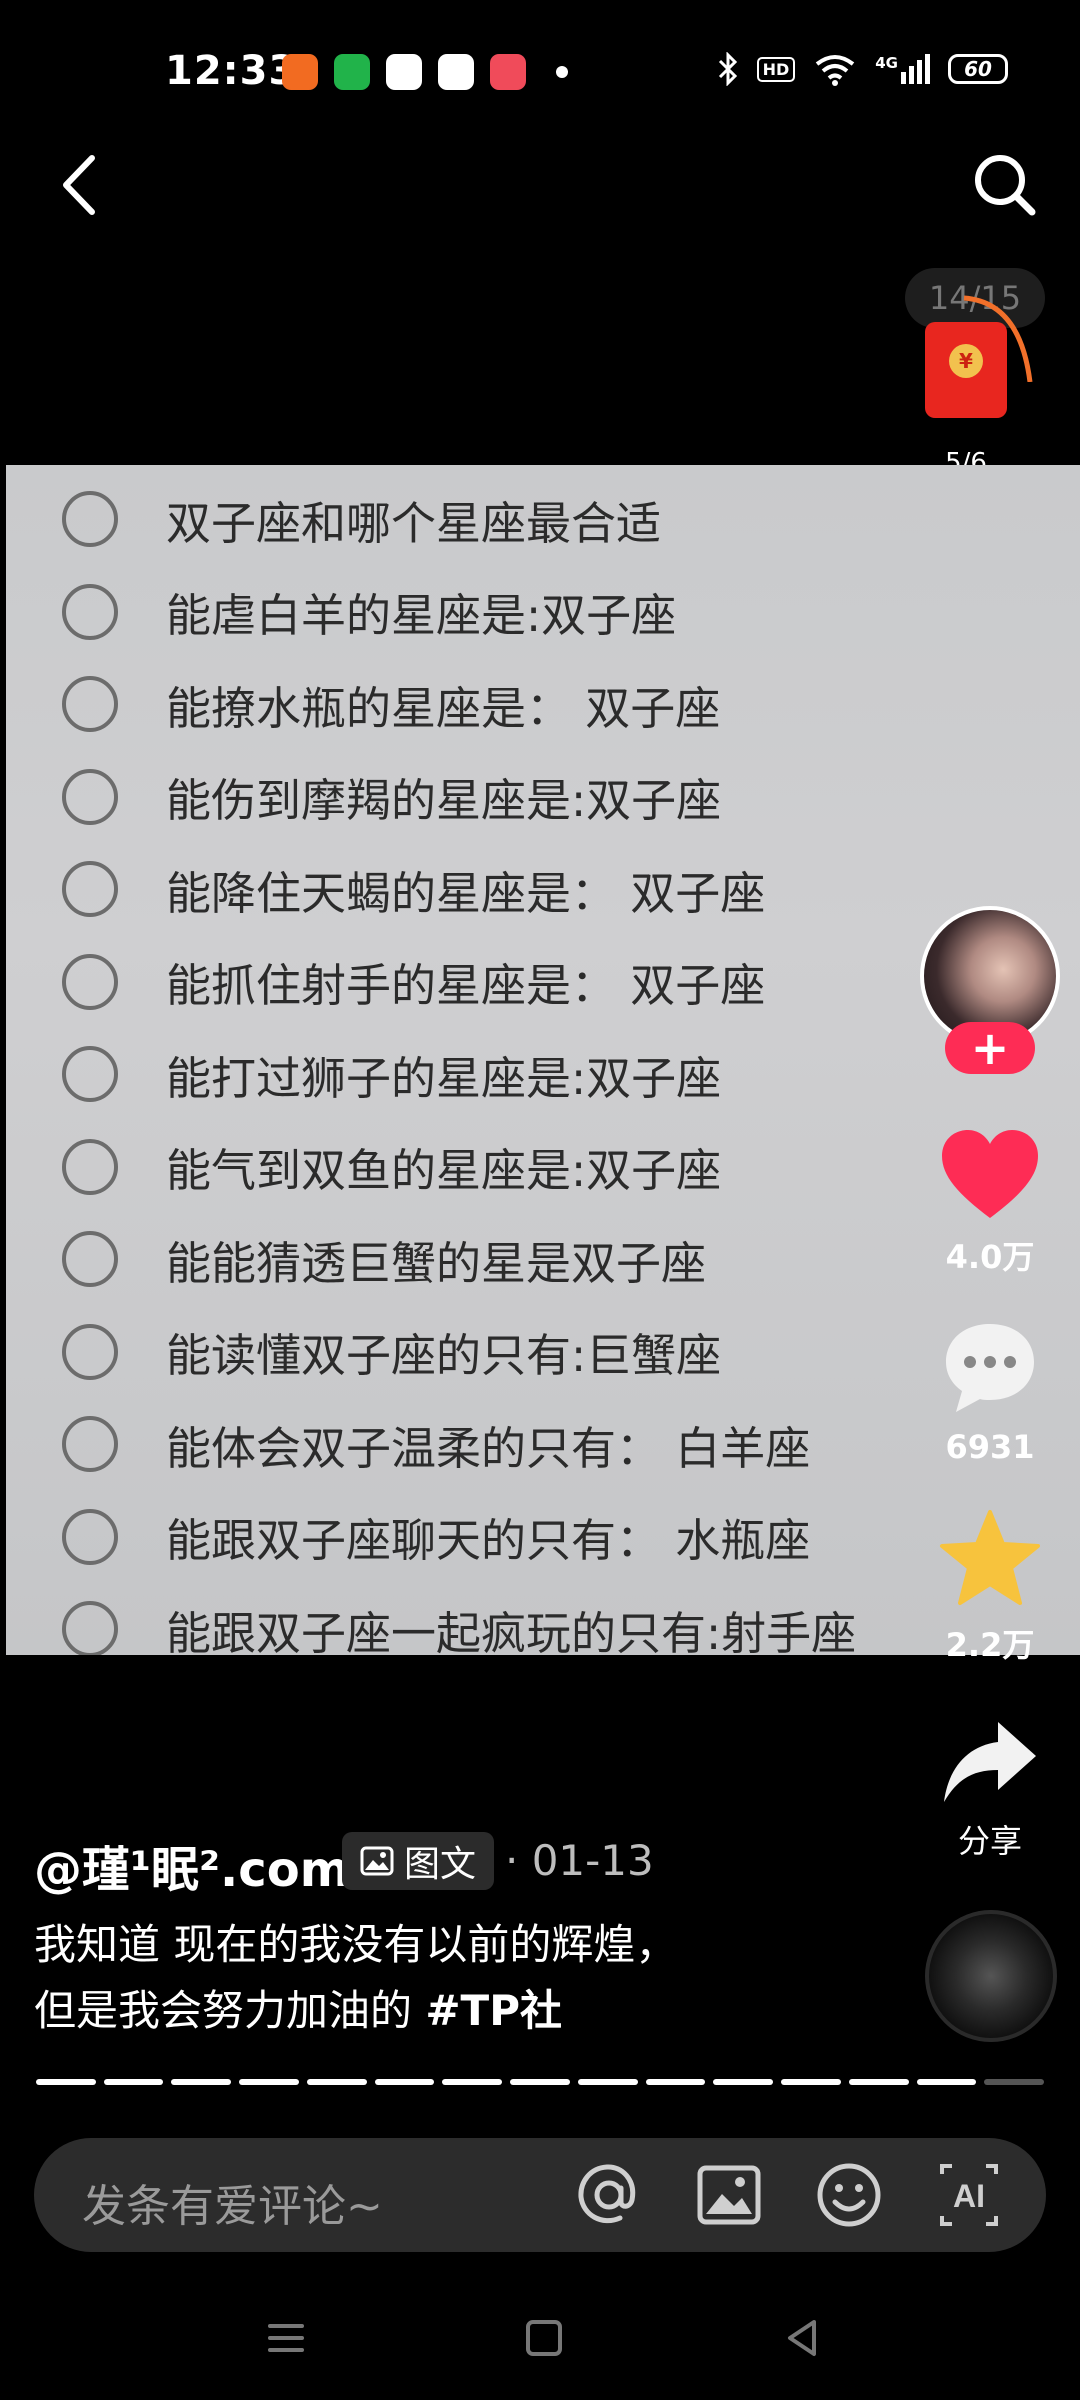 This screenshot has height=2400, width=1080. I want to click on share-button, so click(990, 1764).